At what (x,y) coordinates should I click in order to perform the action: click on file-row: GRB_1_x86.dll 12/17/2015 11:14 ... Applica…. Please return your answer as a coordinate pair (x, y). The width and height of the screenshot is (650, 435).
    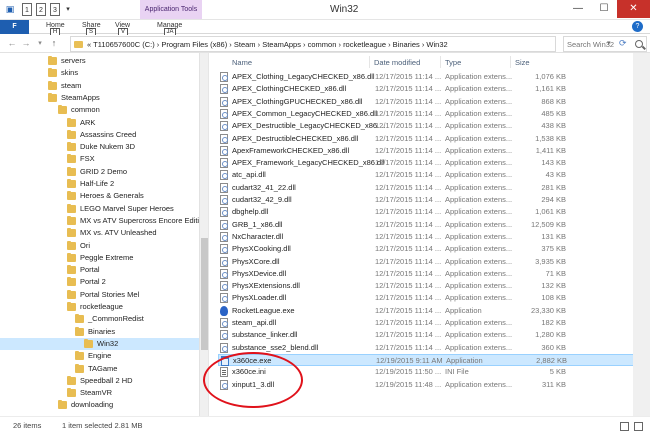
    Looking at the image, I should click on (434, 225).